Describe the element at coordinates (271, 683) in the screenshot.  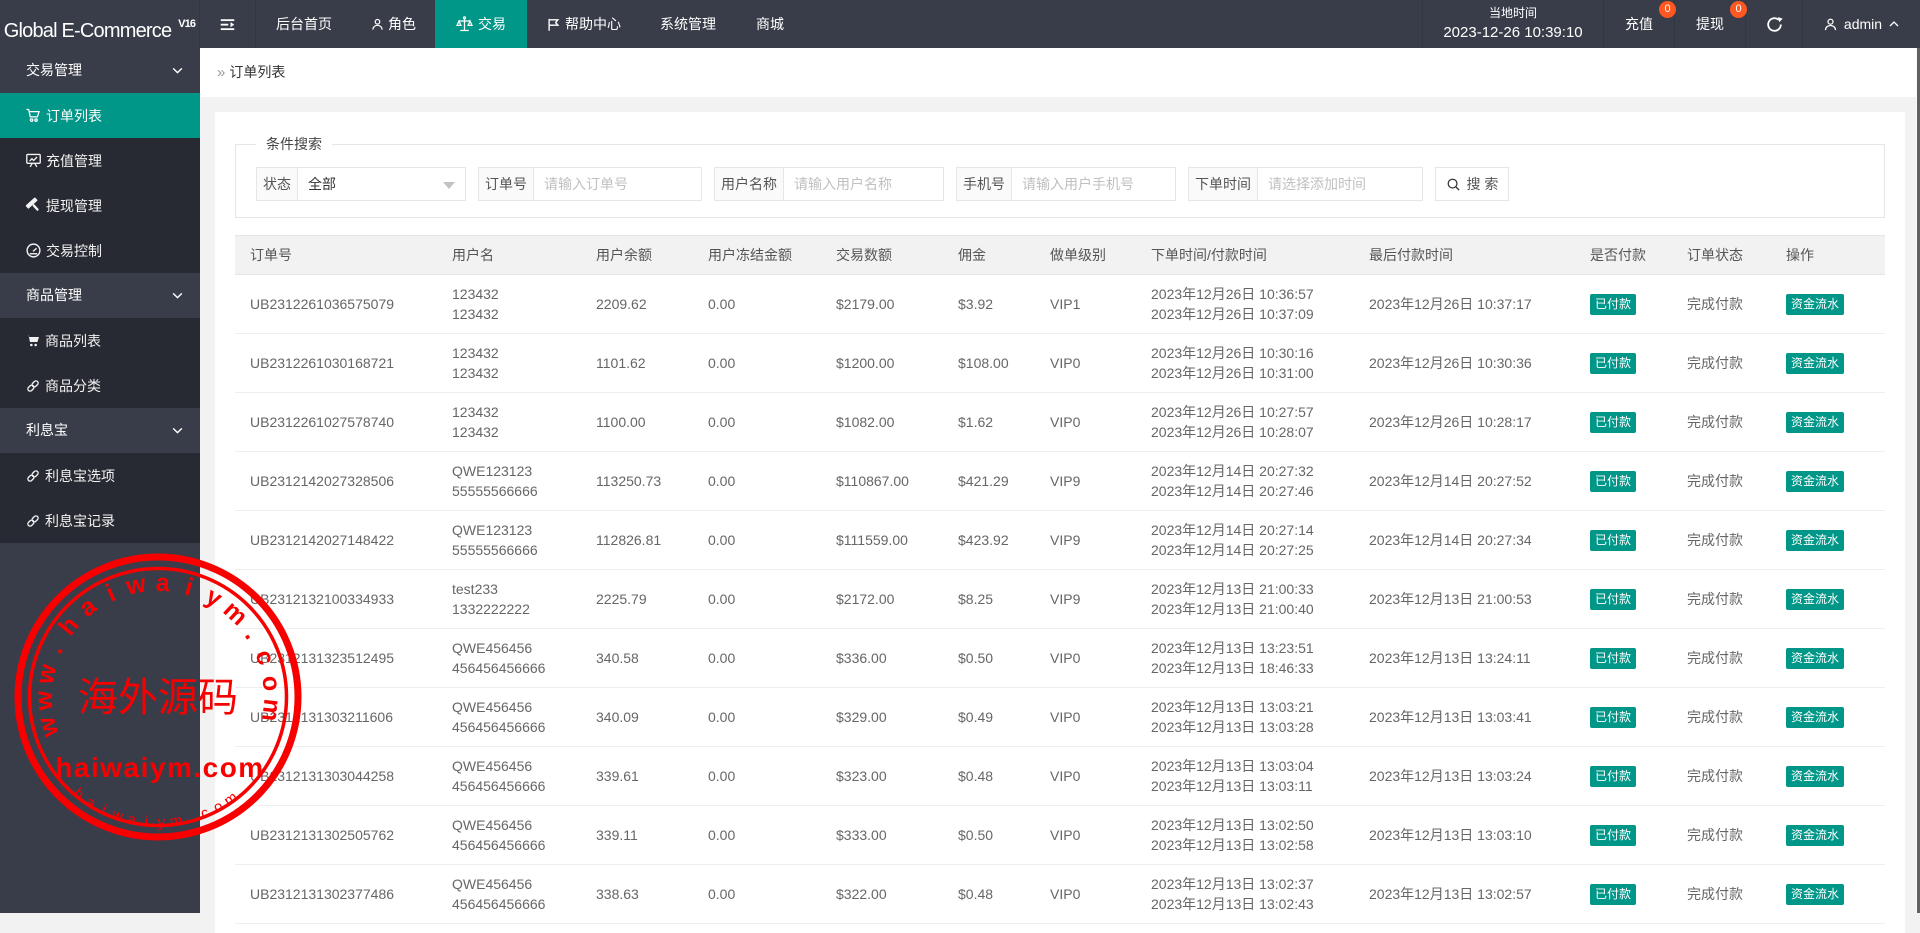
I see `svg-text: o` at that location.